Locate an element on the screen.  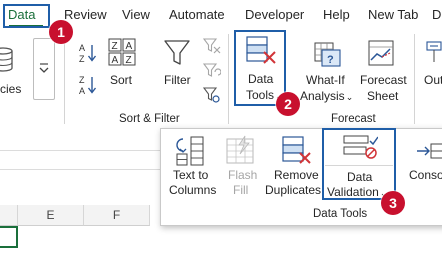
forecast-sheet-button: Sheet is located at coordinates (382, 96).